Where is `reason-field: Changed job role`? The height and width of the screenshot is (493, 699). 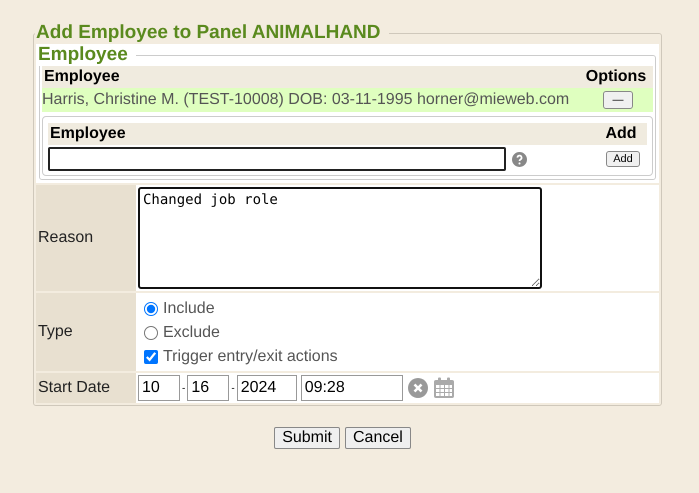
reason-field: Changed job role is located at coordinates (340, 238).